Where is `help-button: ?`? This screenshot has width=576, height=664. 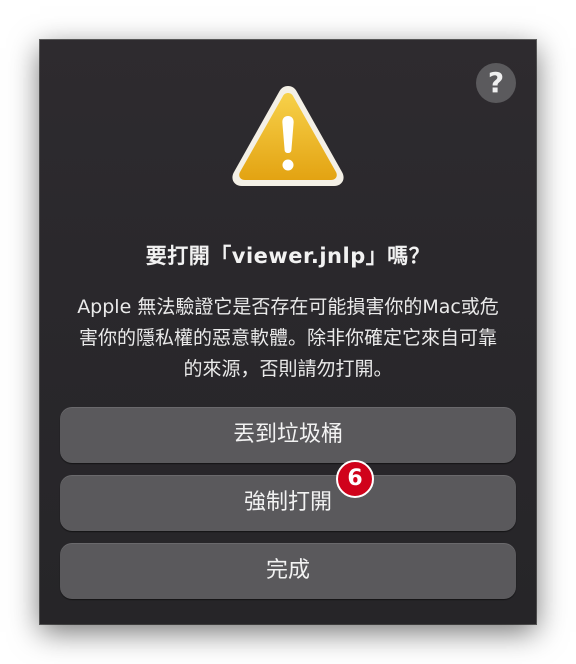
help-button: ? is located at coordinates (496, 83).